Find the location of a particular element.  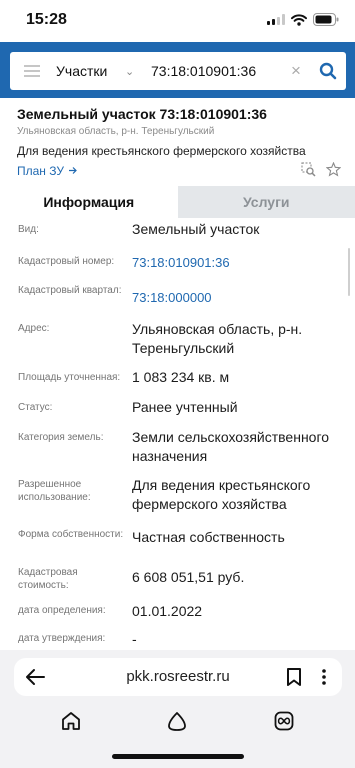

row-label: Площадь уточненная: is located at coordinates (69, 377).